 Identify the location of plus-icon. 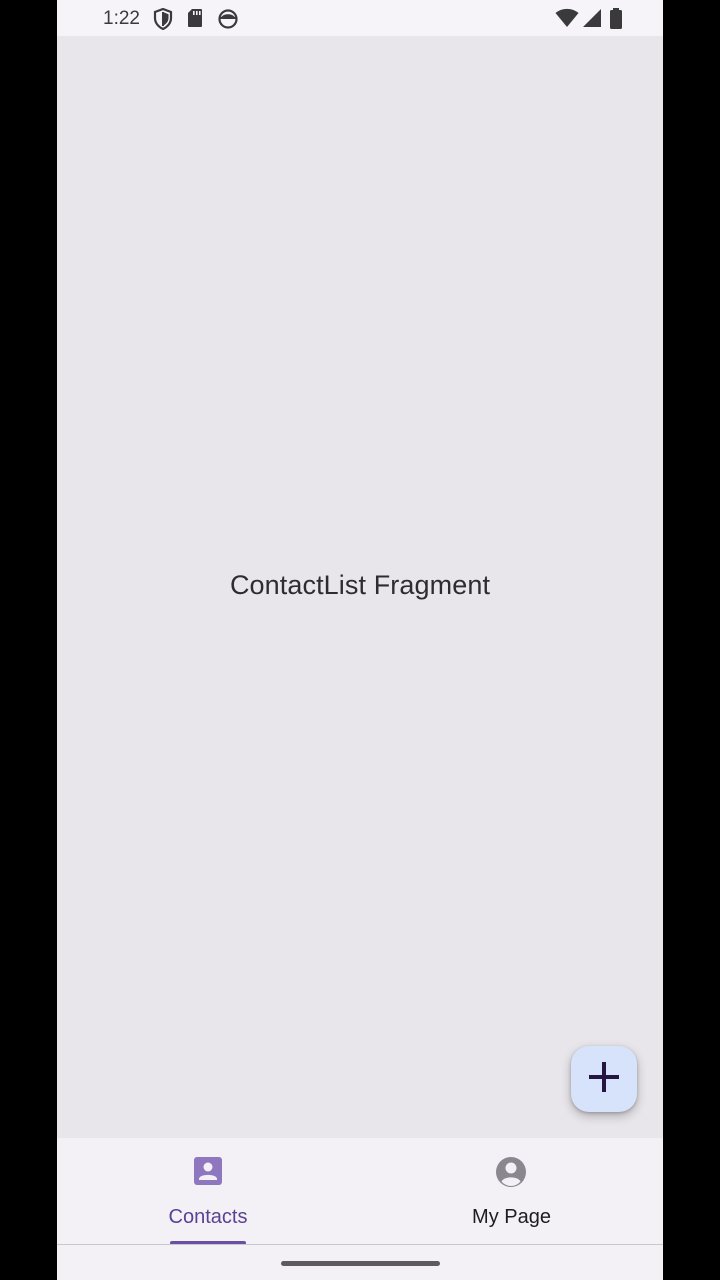
(604, 1079).